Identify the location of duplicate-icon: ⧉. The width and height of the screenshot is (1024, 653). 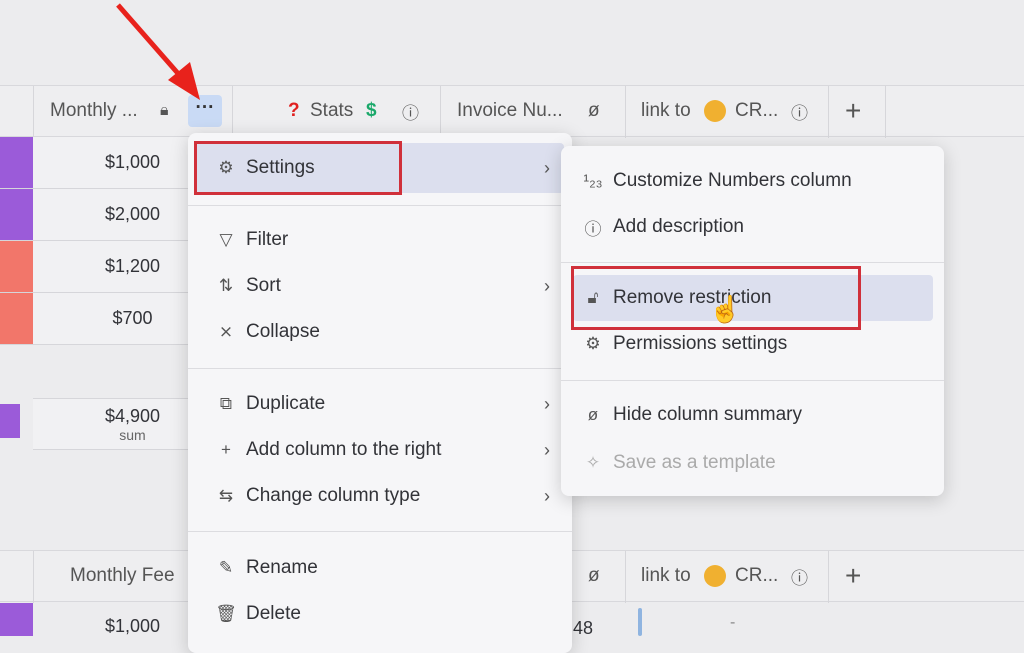
(226, 403).